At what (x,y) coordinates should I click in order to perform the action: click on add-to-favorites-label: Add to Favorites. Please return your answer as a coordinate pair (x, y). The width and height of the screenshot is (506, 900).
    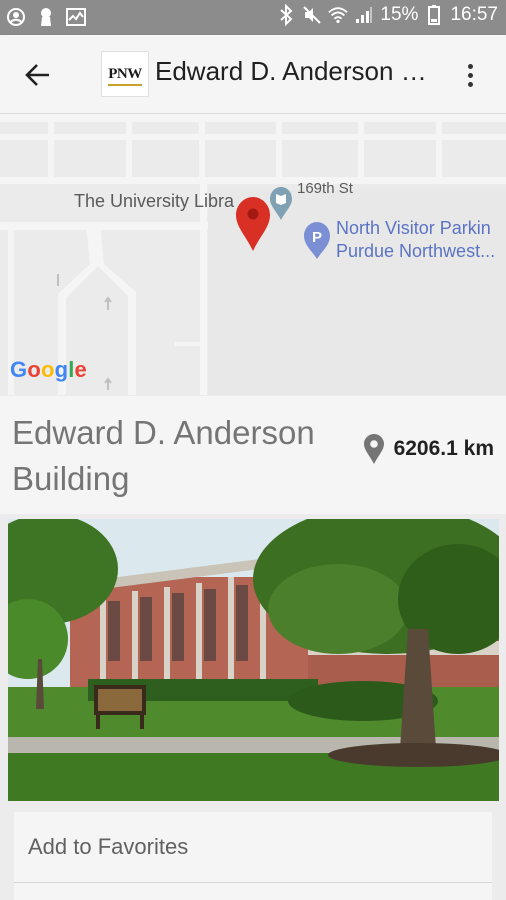
    Looking at the image, I should click on (108, 846).